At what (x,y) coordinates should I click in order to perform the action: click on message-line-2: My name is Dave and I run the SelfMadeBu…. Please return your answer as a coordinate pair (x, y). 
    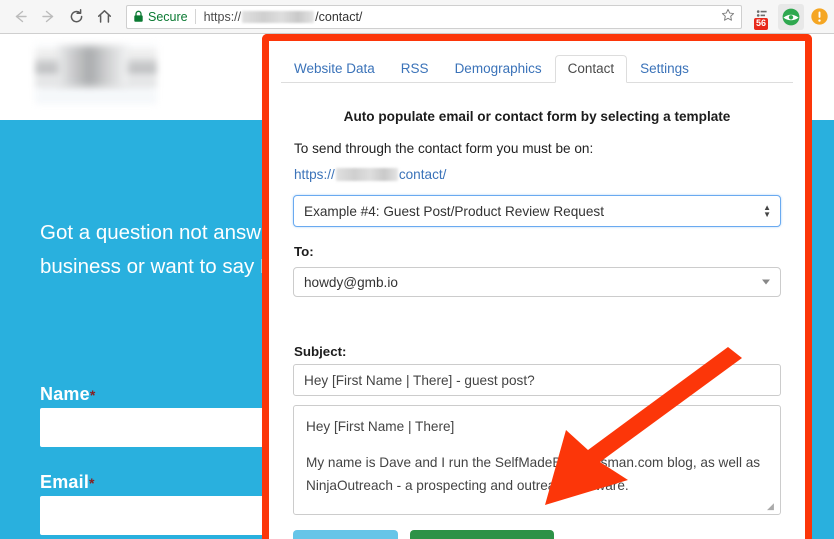
    Looking at the image, I should click on (533, 474).